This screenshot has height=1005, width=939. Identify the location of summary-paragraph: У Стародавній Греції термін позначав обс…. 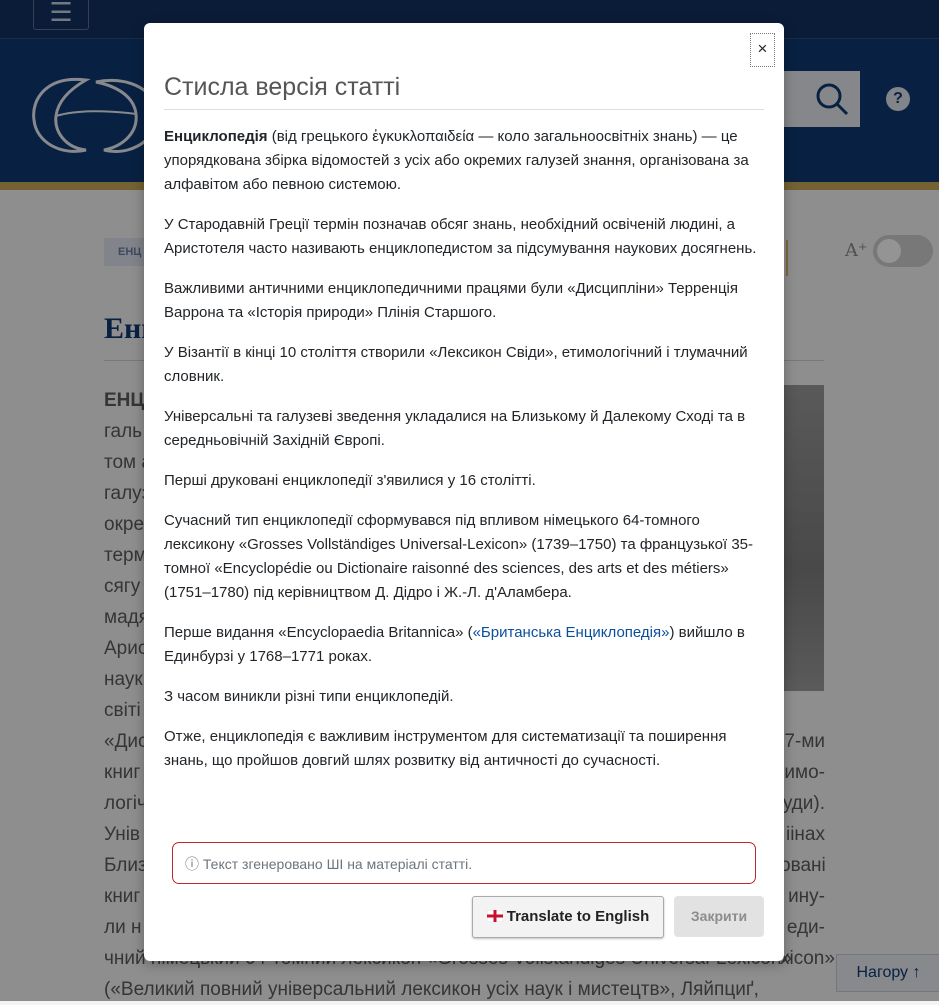
(460, 236).